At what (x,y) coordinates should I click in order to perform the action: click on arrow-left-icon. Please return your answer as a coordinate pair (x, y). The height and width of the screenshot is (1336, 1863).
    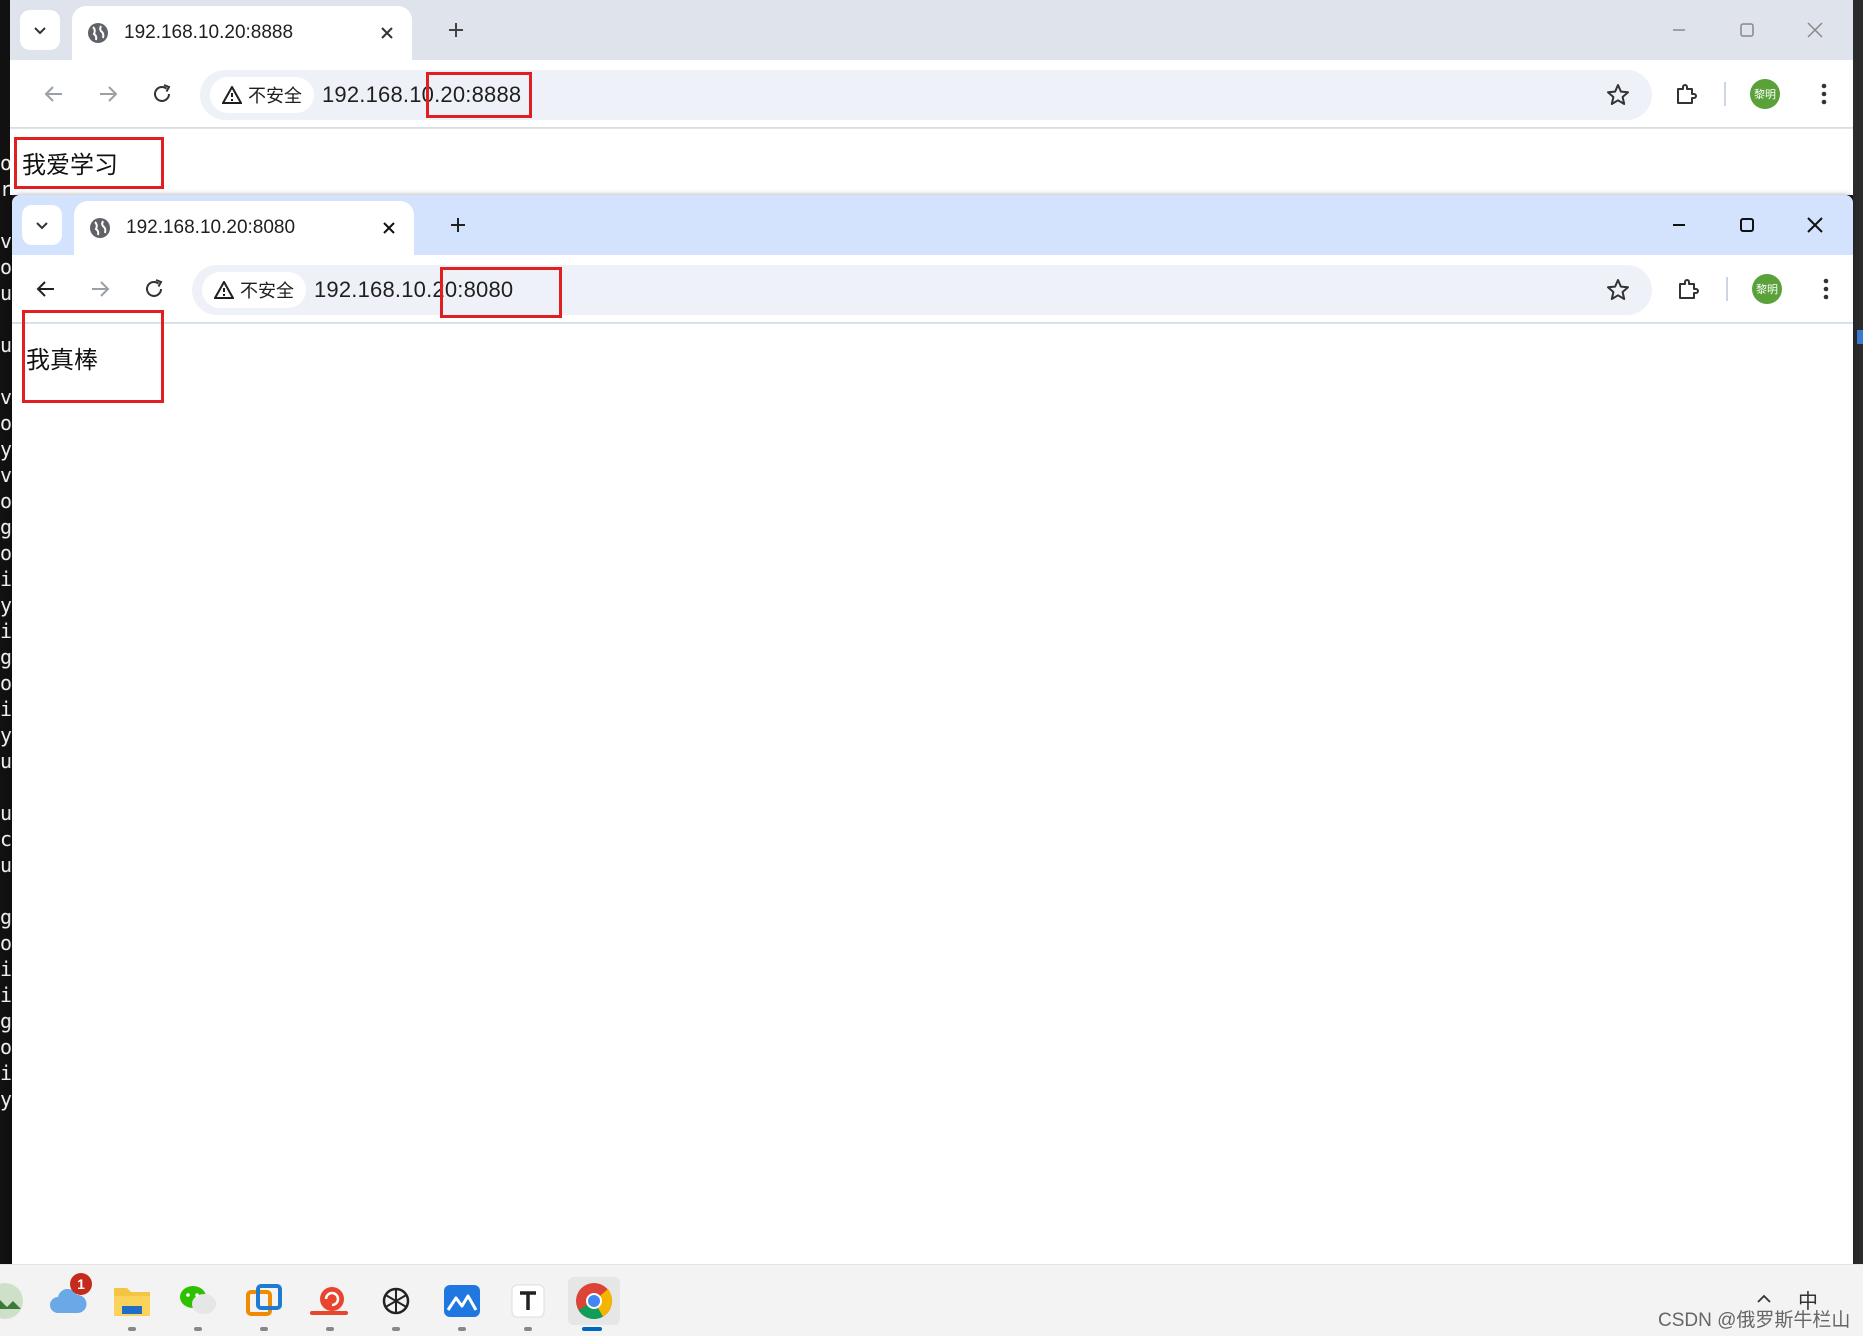
    Looking at the image, I should click on (45, 289).